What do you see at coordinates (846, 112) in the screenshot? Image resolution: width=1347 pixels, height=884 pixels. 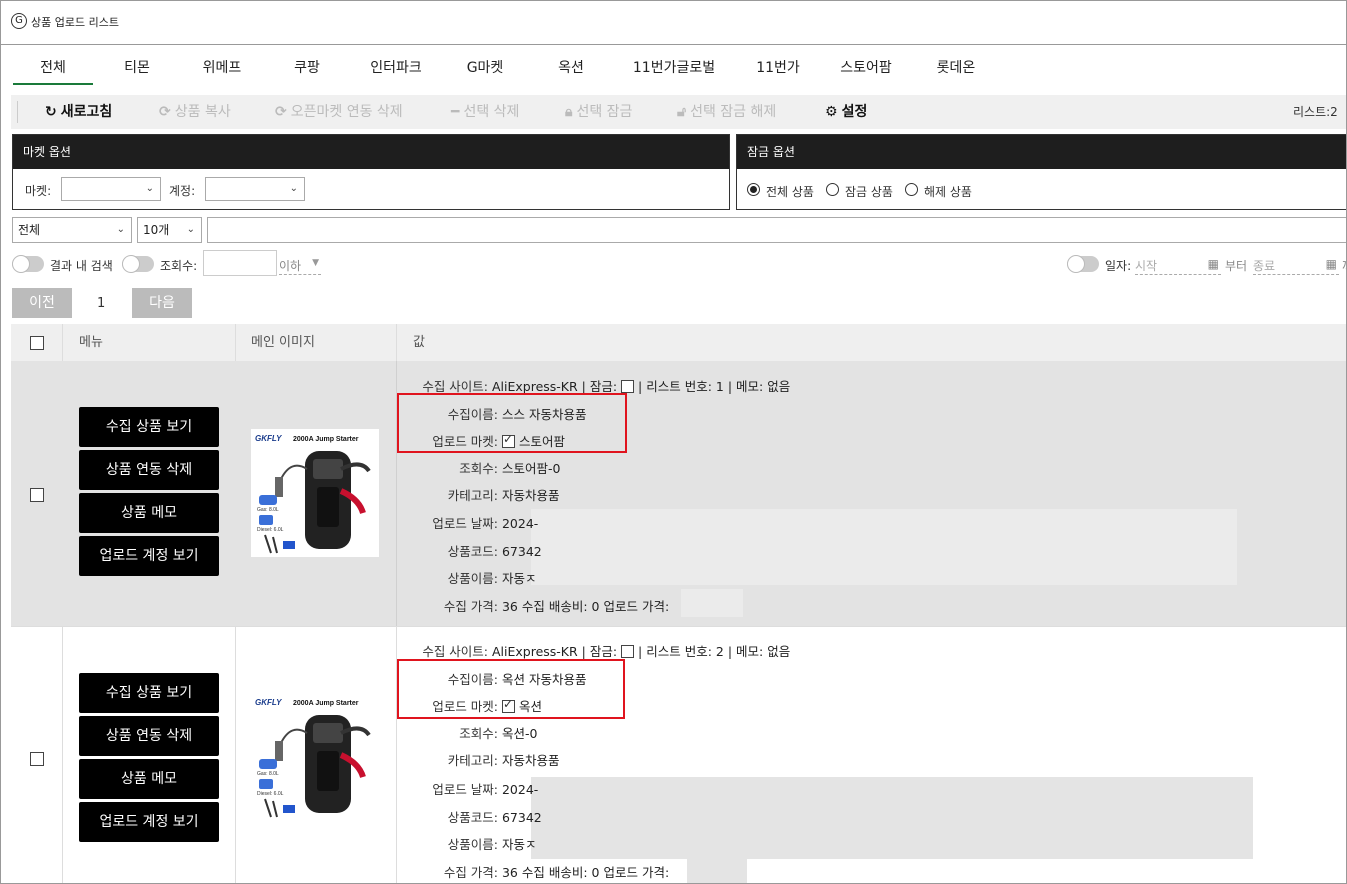 I see `settings-button: ⚙ 설정` at bounding box center [846, 112].